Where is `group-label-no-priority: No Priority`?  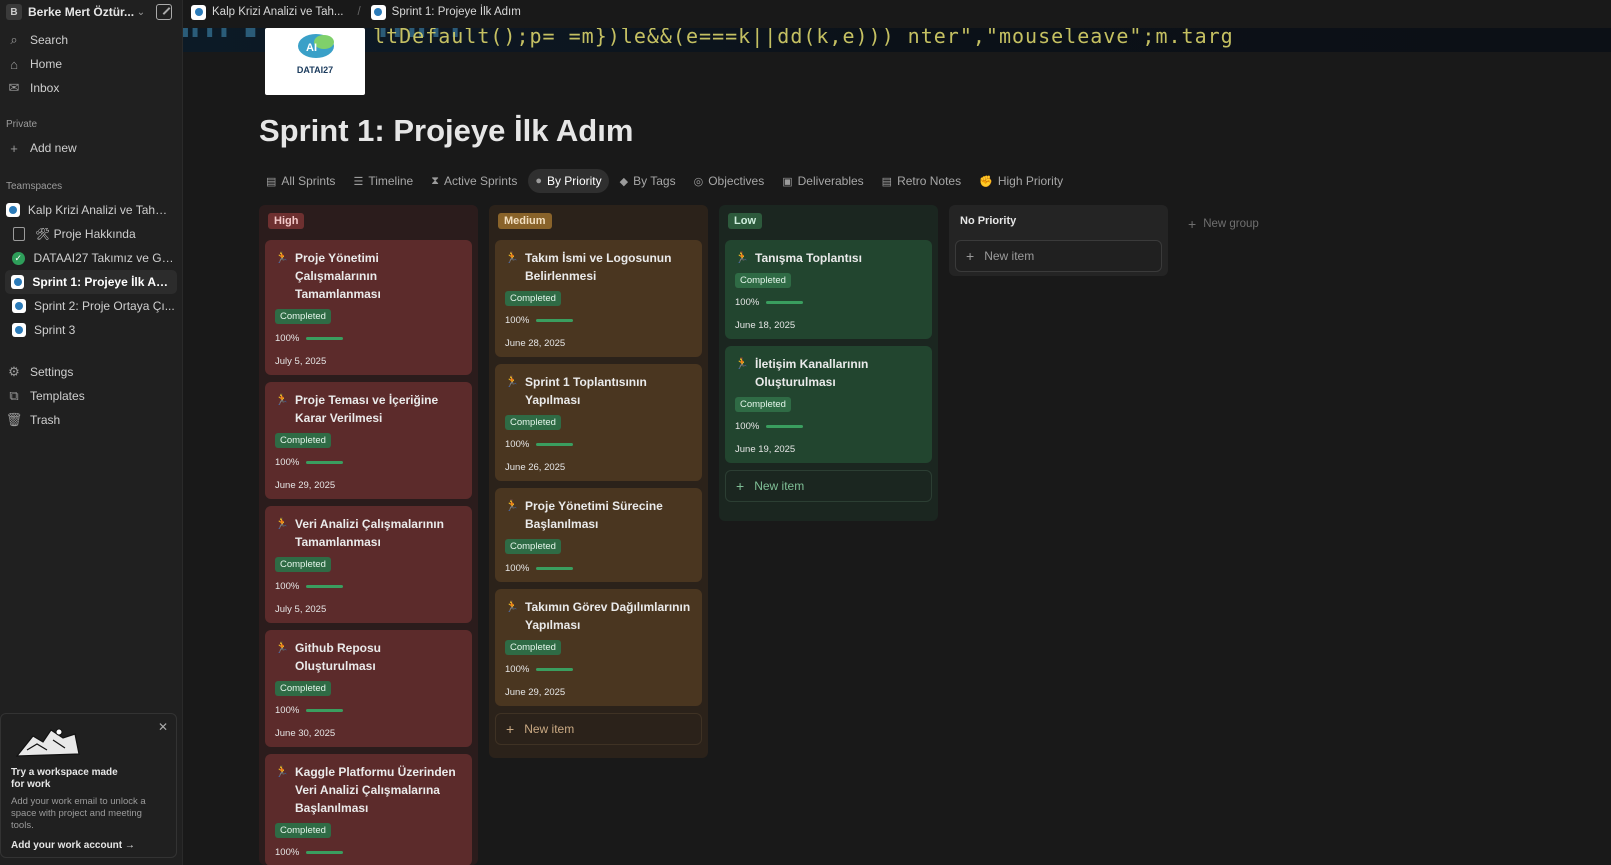 group-label-no-priority: No Priority is located at coordinates (990, 221).